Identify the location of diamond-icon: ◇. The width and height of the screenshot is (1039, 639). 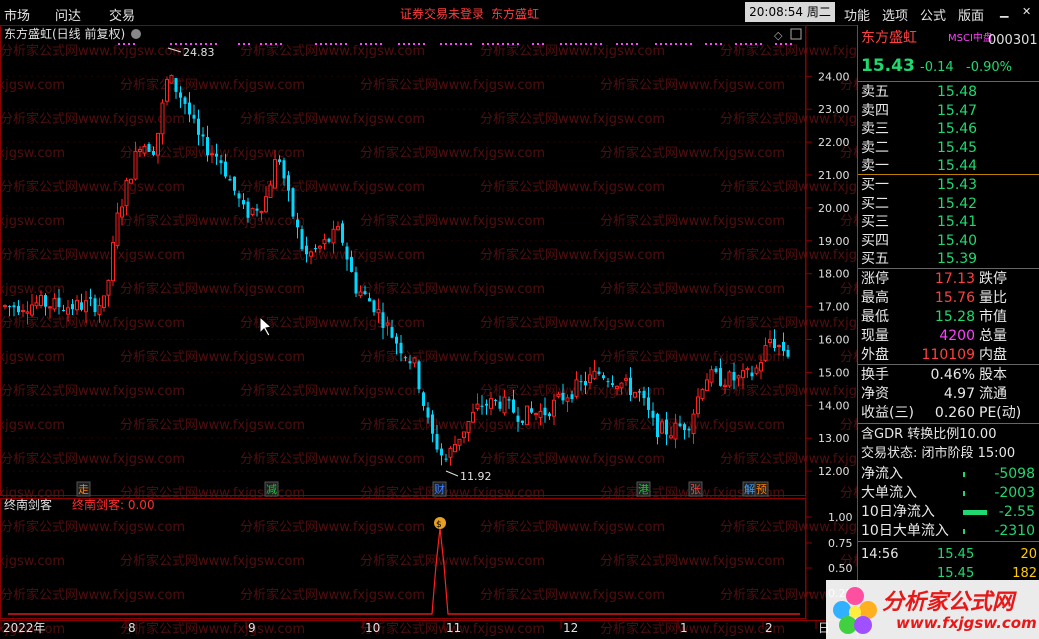
(778, 35).